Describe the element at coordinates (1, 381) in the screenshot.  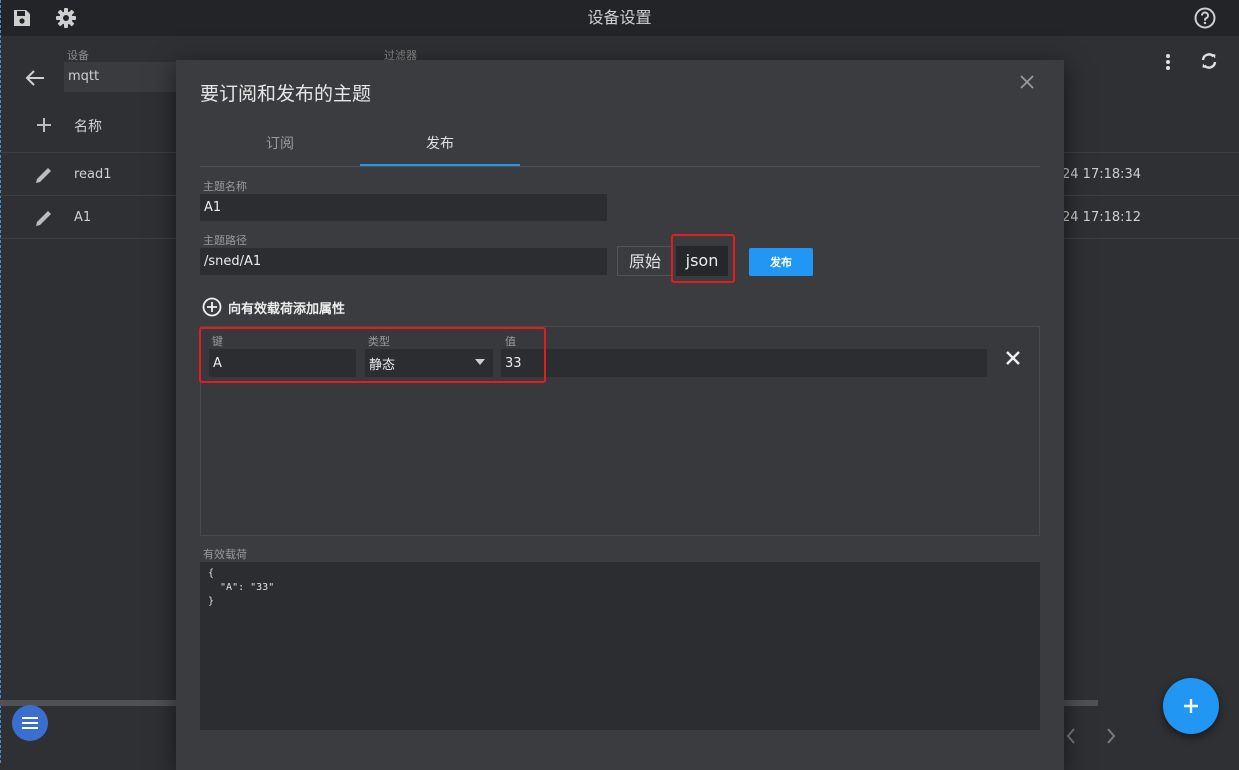
I see `window-edge` at that location.